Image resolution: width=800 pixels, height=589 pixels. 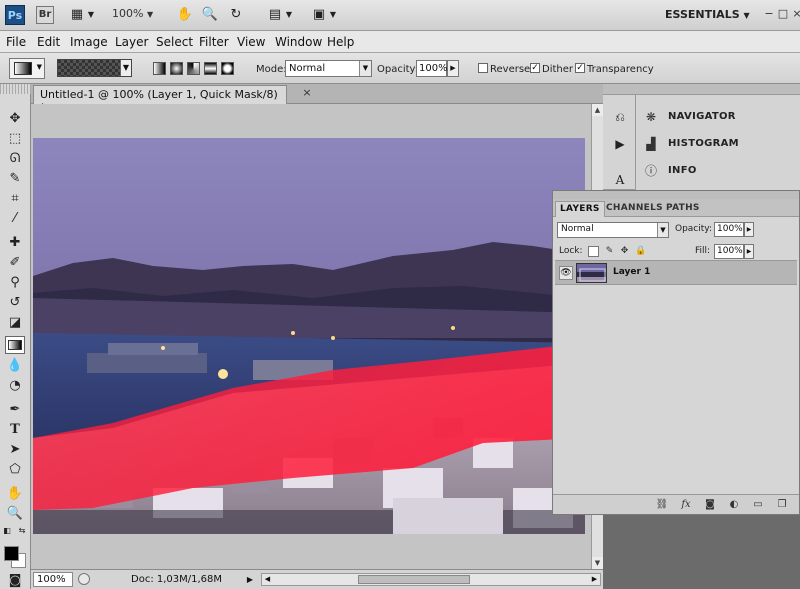 What do you see at coordinates (250, 579) in the screenshot?
I see `status-menu-arrow: ▶` at bounding box center [250, 579].